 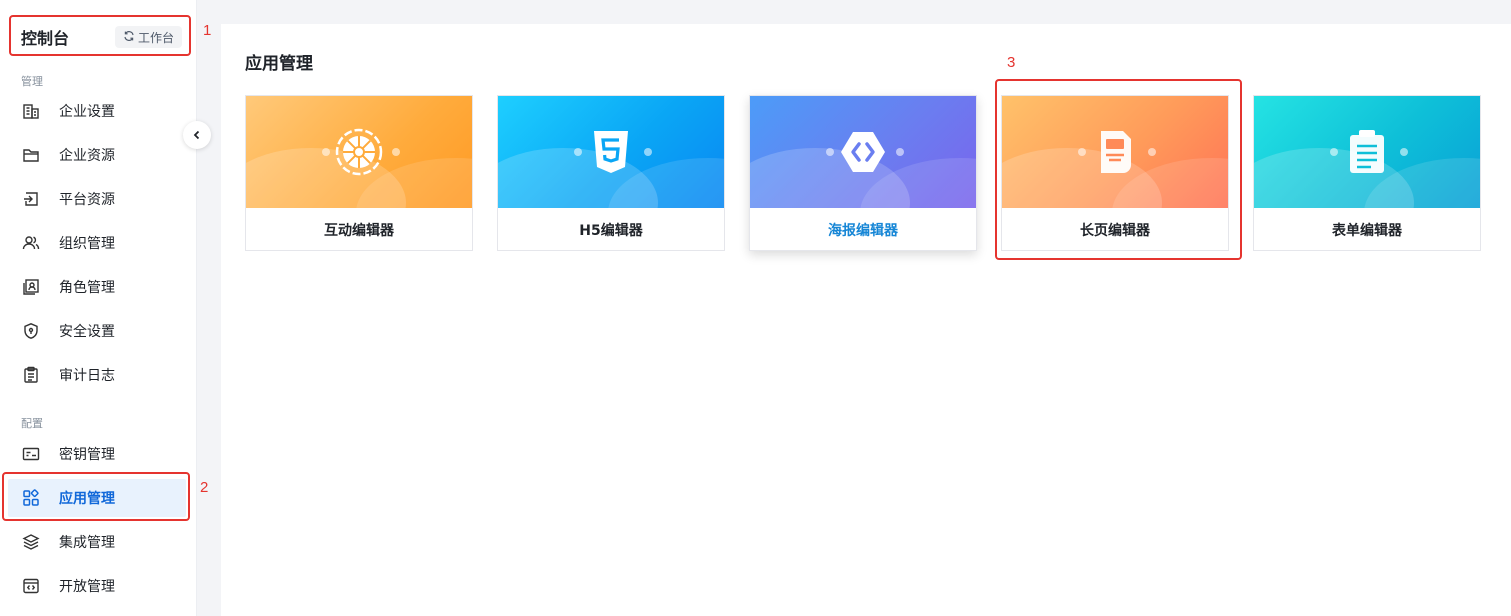 What do you see at coordinates (204, 487) in the screenshot?
I see `annotation-number-2: 2` at bounding box center [204, 487].